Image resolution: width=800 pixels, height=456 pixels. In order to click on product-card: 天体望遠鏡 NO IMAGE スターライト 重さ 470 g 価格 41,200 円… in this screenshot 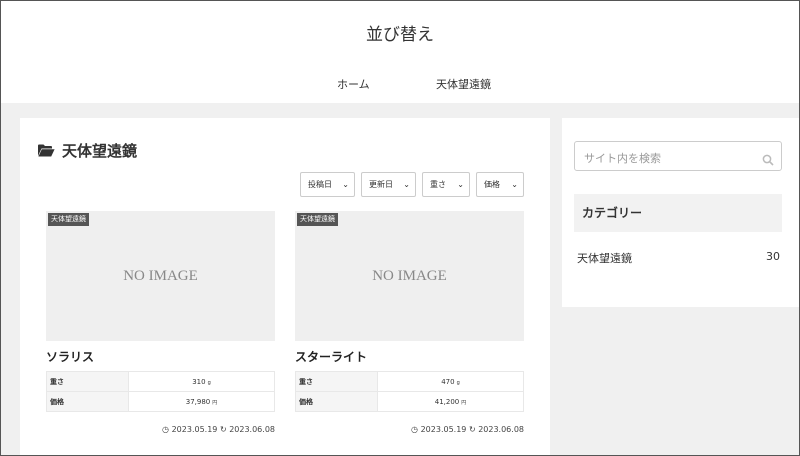, I will do `click(409, 322)`.